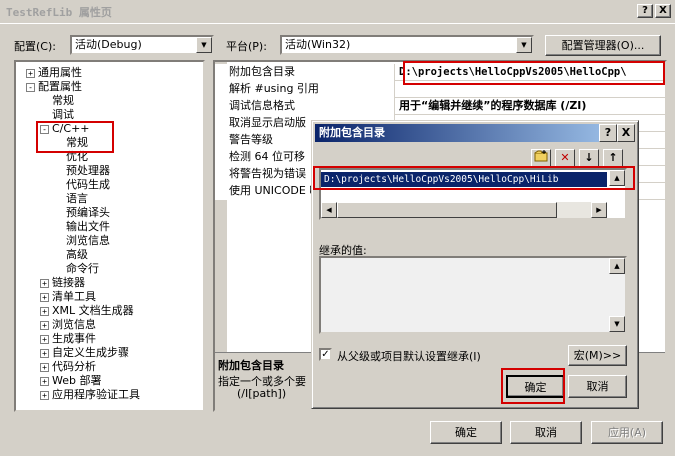  I want to click on tree-item: 预编译头, so click(88, 213).